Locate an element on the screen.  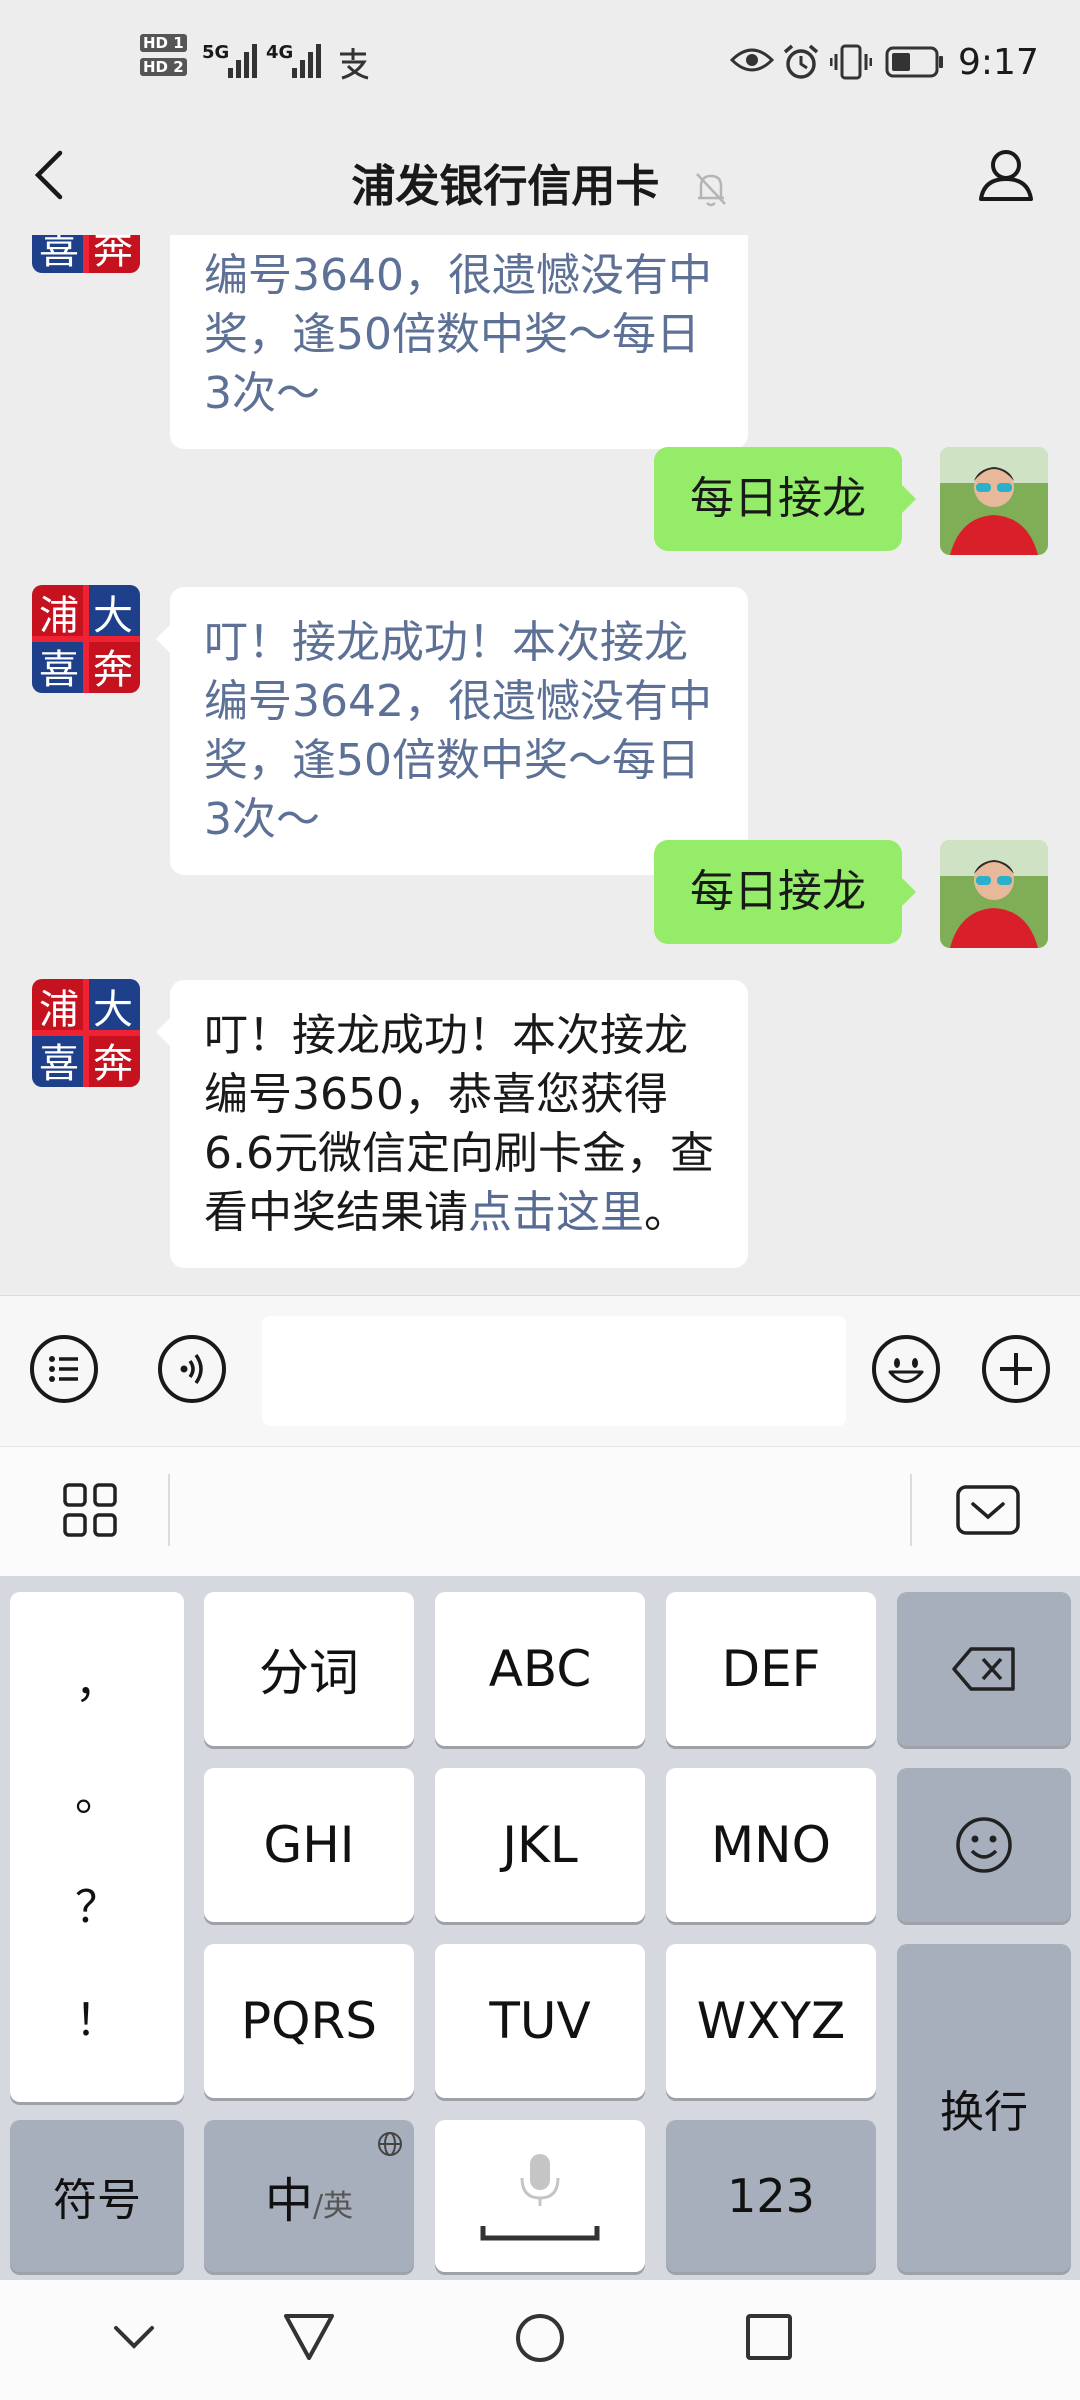
net2-label: 4G is located at coordinates (280, 52).